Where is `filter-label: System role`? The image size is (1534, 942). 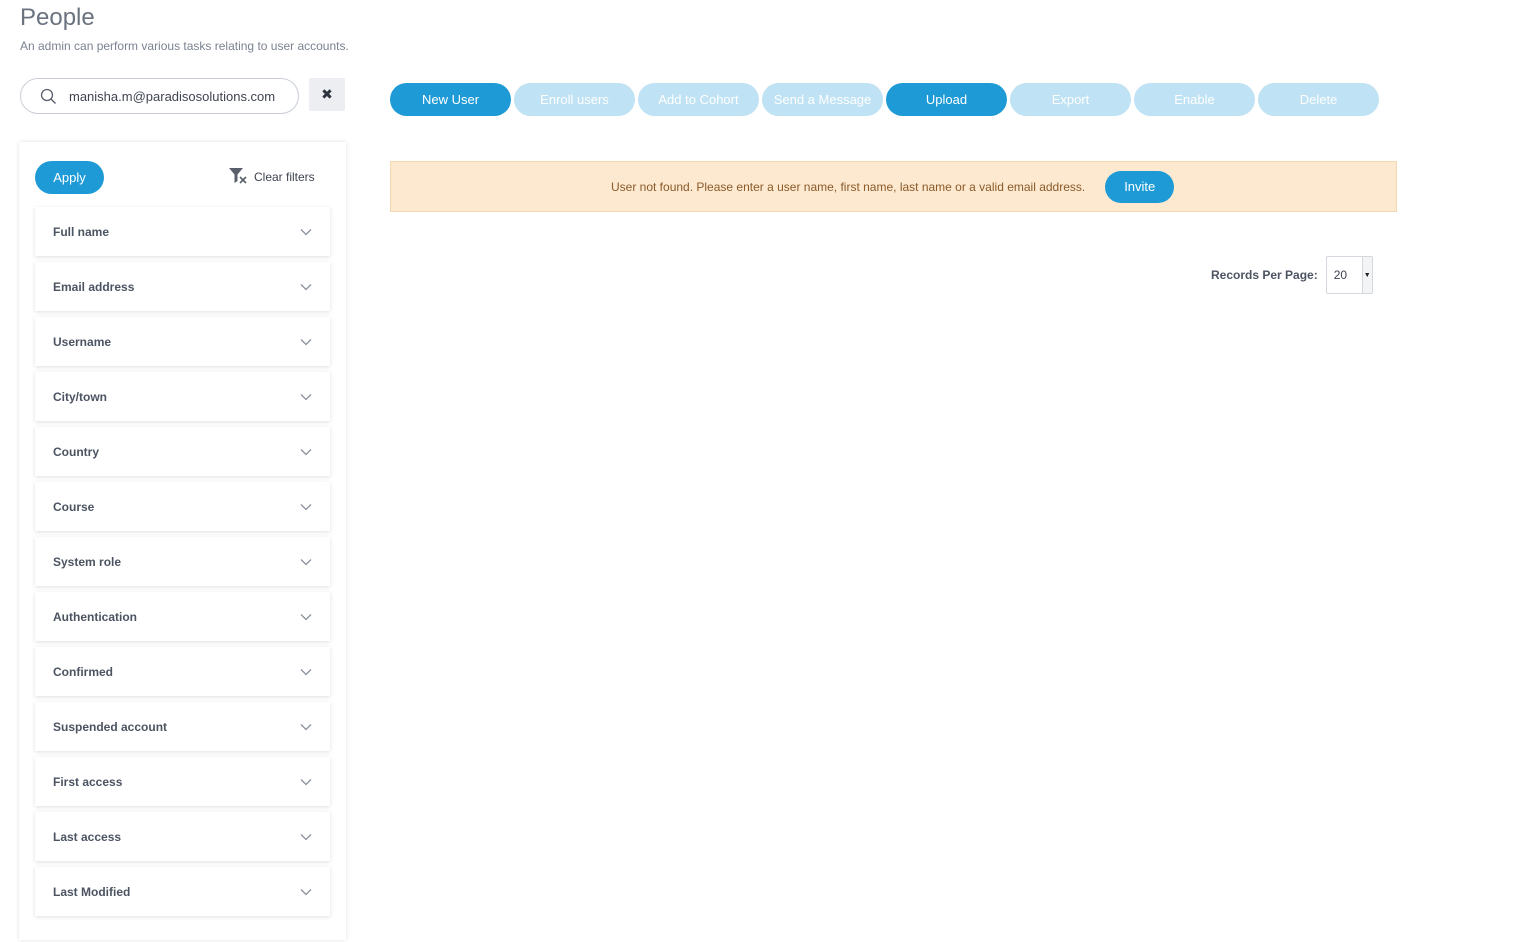
filter-label: System role is located at coordinates (87, 561).